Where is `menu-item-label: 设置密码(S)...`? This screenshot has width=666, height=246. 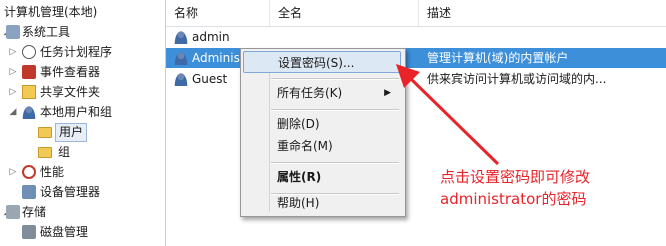 menu-item-label: 设置密码(S)... is located at coordinates (316, 63).